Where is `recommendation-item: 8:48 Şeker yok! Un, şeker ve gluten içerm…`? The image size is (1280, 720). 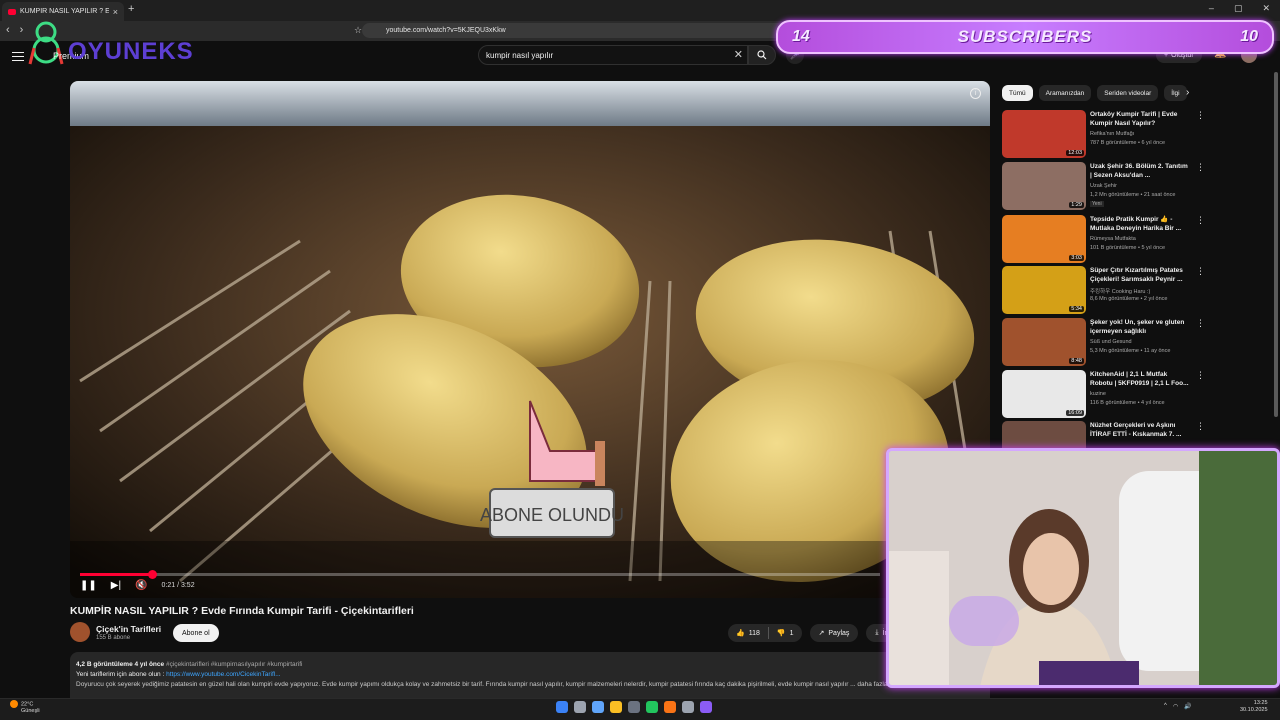
recommendation-item: 8:48 Şeker yok! Un, şeker ve gluten içerm… is located at coordinates (1103, 343).